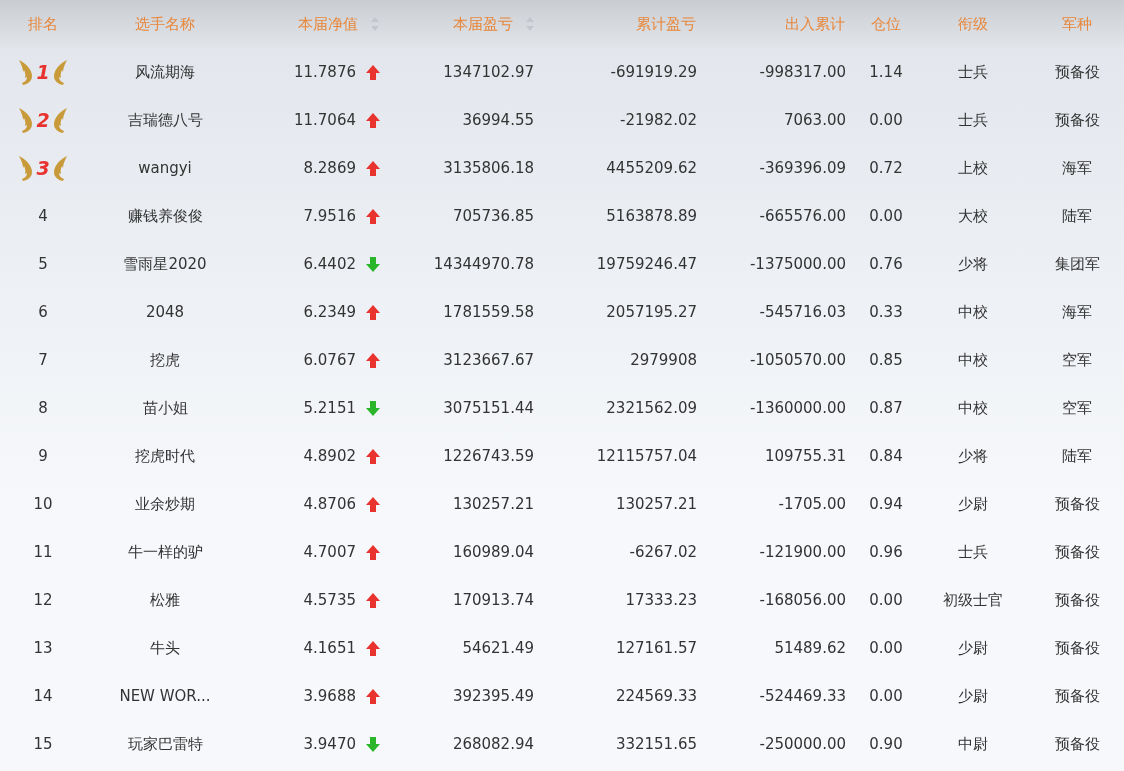 This screenshot has width=1124, height=771. What do you see at coordinates (165, 24) in the screenshot?
I see `column-header: 选手名称` at bounding box center [165, 24].